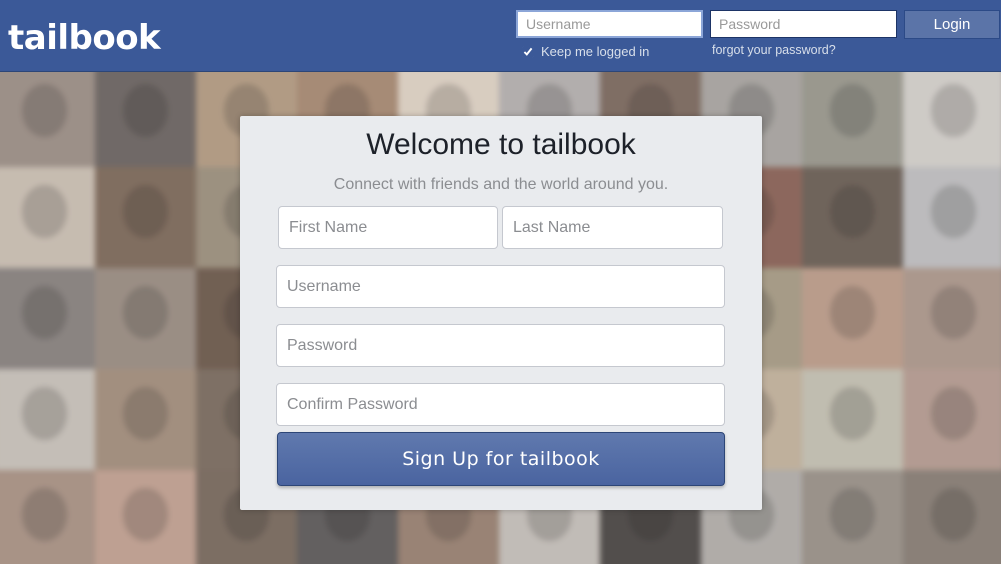 Image resolution: width=1001 pixels, height=564 pixels. Describe the element at coordinates (609, 24) in the screenshot. I see `header-username-input` at that location.